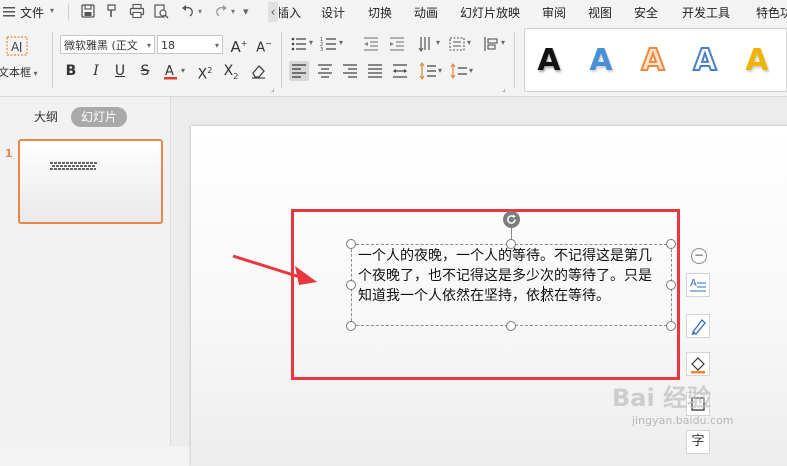  I want to click on tab-special-features: 特色功能, so click(771, 12).